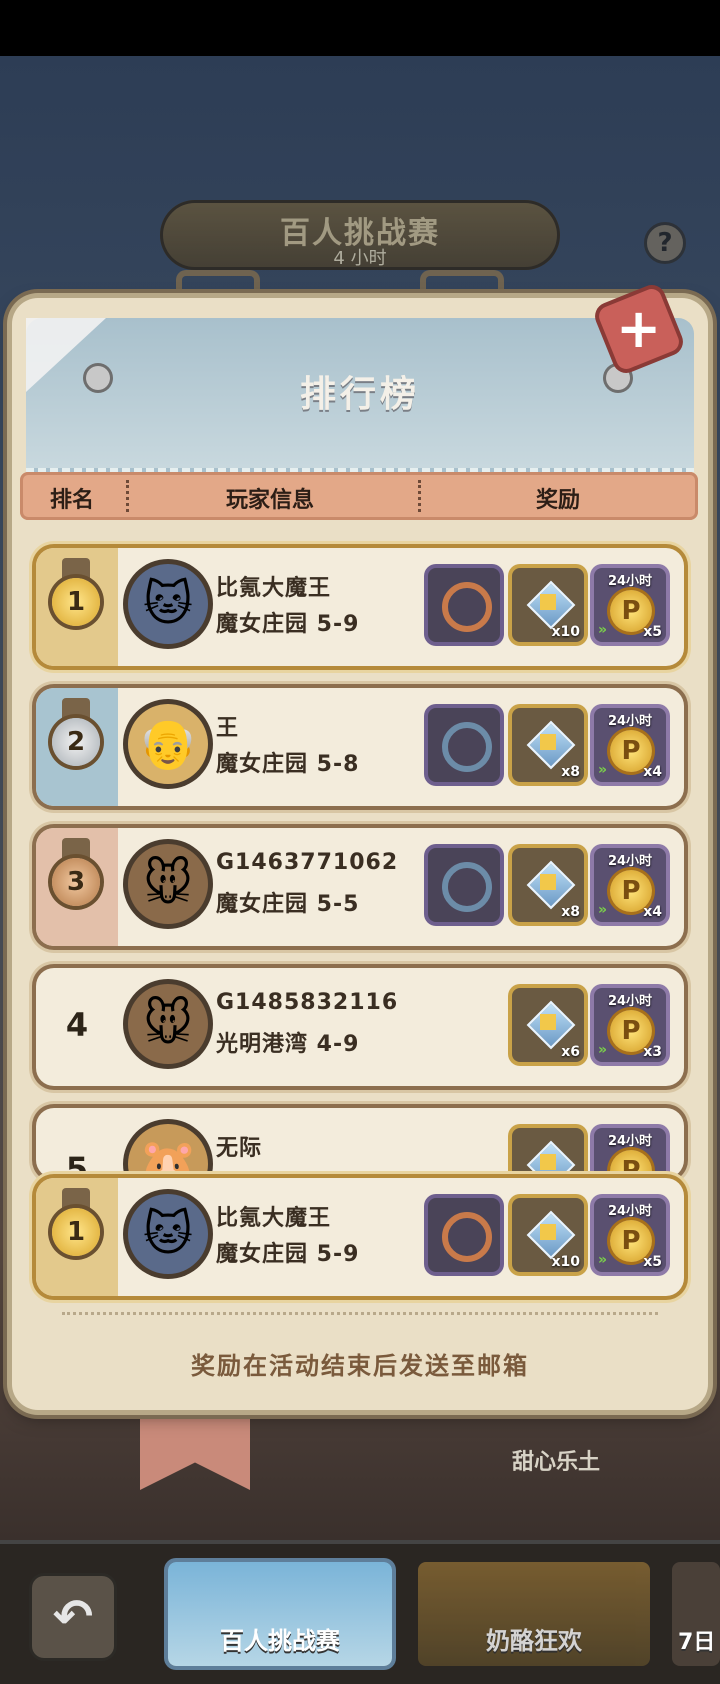 Image resolution: width=720 pixels, height=1684 pixels. I want to click on tab-seven-day: 7日, so click(696, 1614).